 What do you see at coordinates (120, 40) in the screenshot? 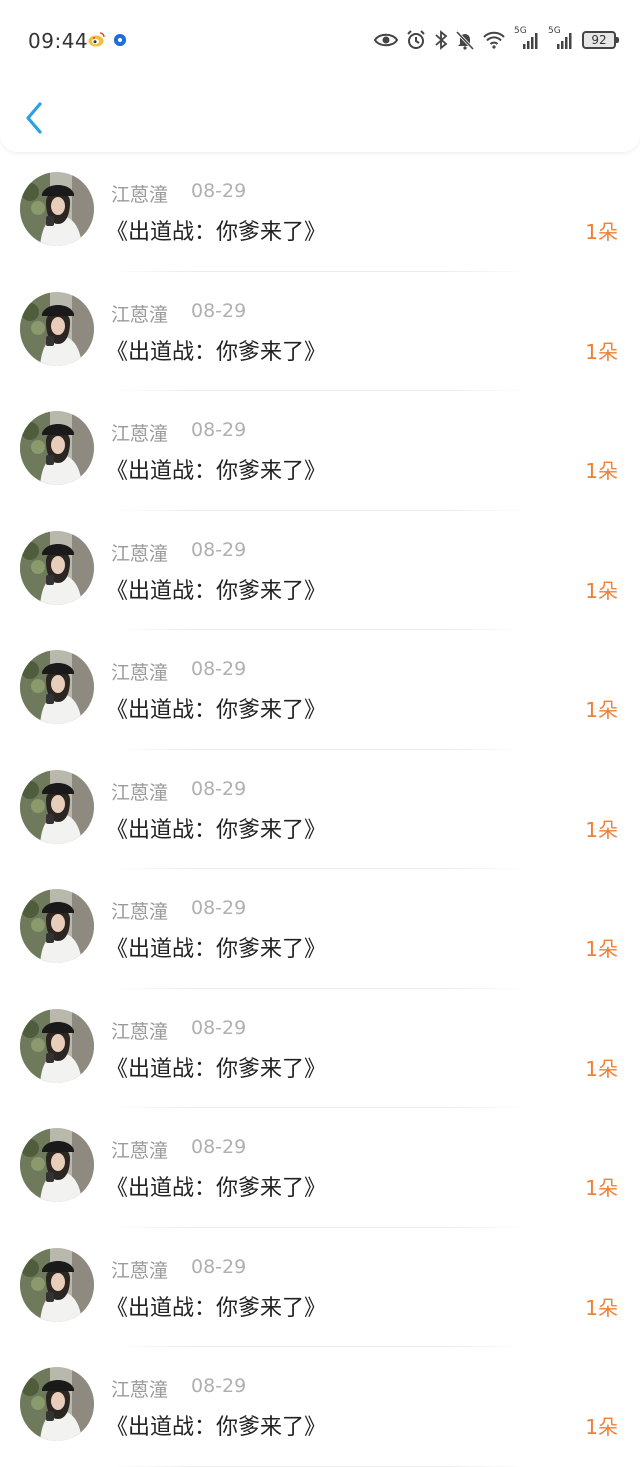
I see `notification-dot-icon` at bounding box center [120, 40].